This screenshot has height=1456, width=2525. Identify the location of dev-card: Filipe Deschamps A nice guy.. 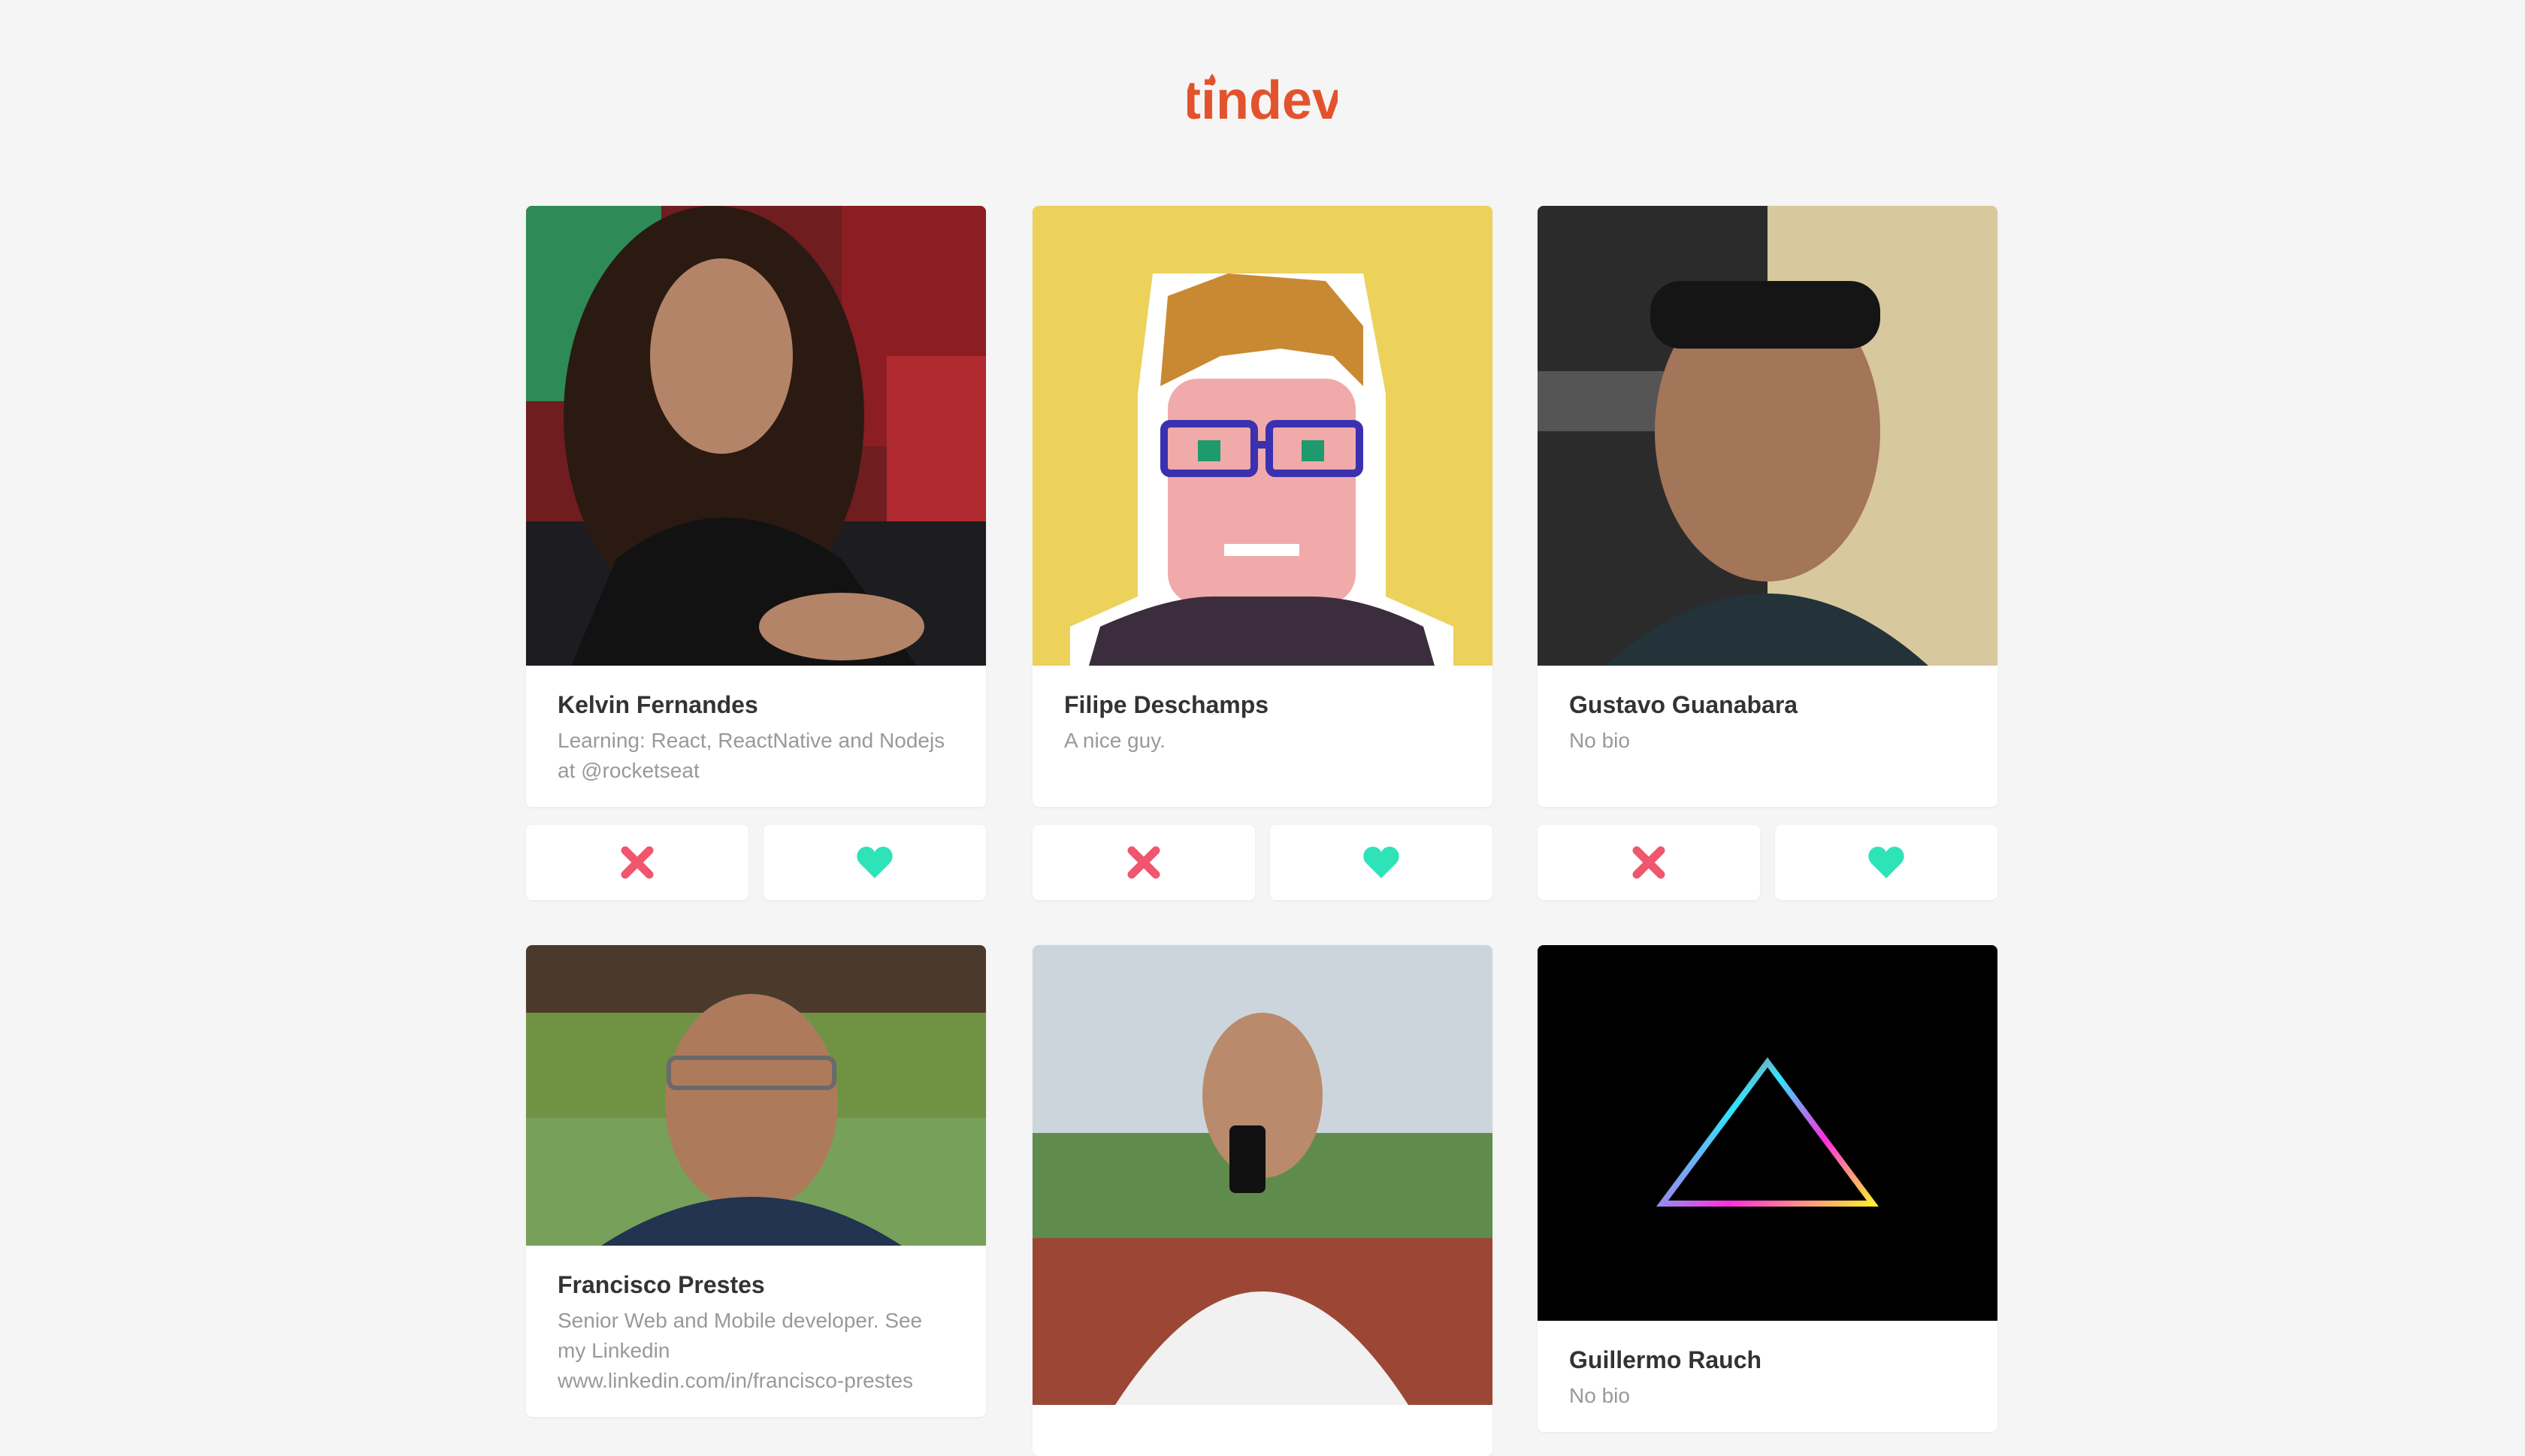
(1262, 506).